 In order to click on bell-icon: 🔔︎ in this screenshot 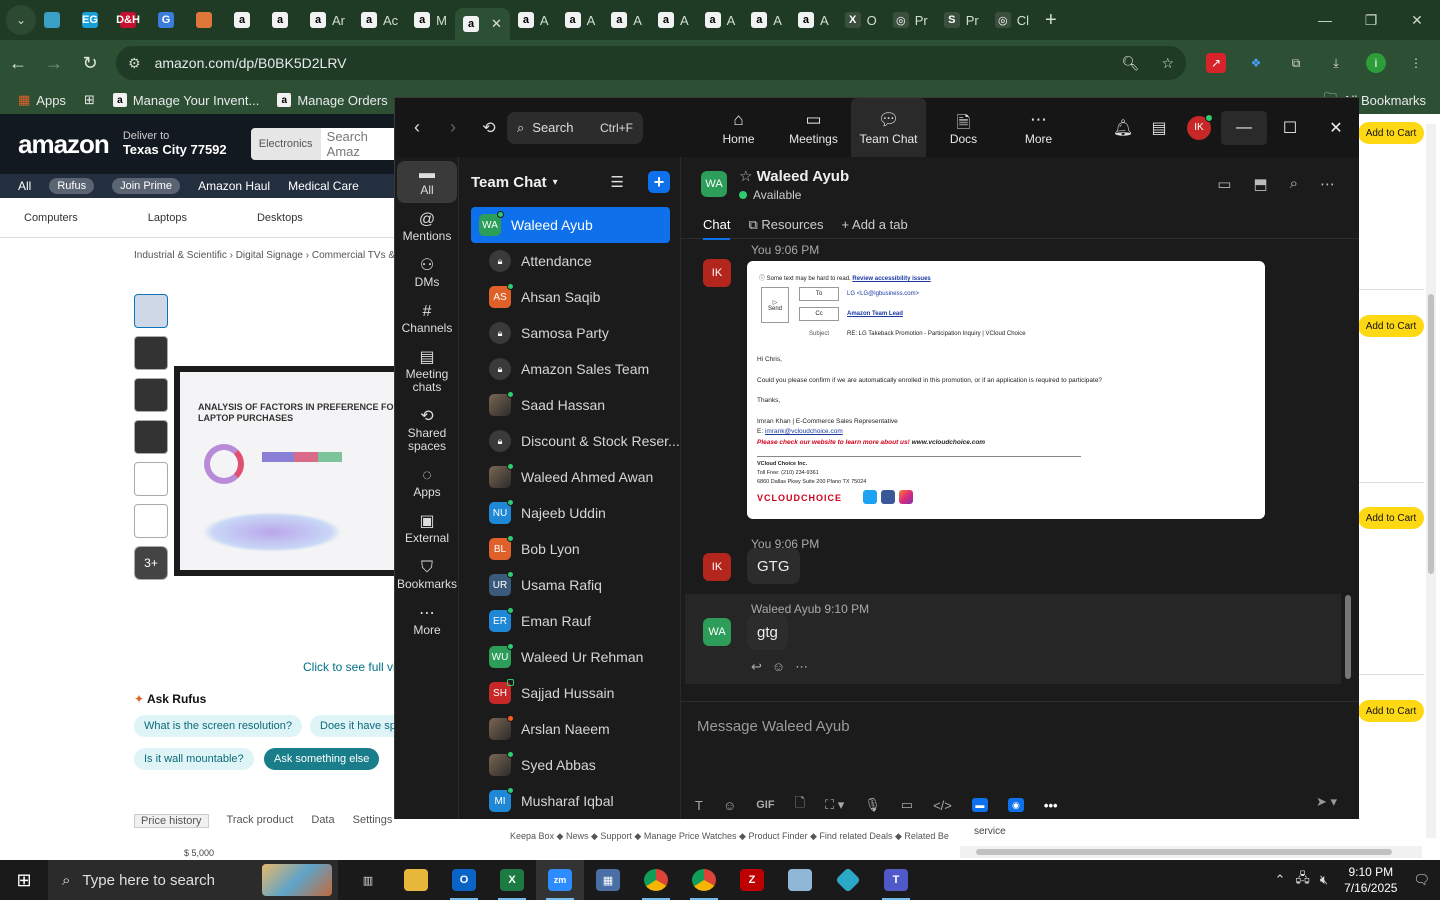, I will do `click(1123, 128)`.